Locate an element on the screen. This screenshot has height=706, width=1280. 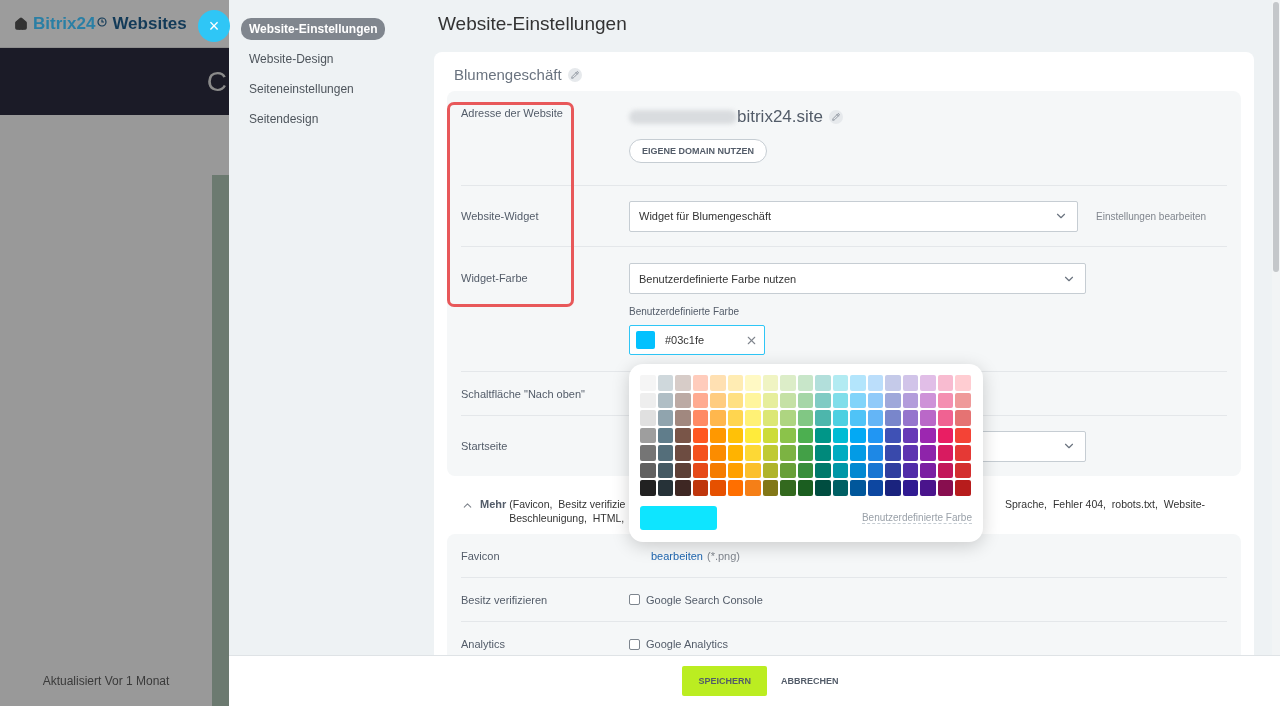
widget-select: Widget für Blumengeschäft is located at coordinates (853, 216).